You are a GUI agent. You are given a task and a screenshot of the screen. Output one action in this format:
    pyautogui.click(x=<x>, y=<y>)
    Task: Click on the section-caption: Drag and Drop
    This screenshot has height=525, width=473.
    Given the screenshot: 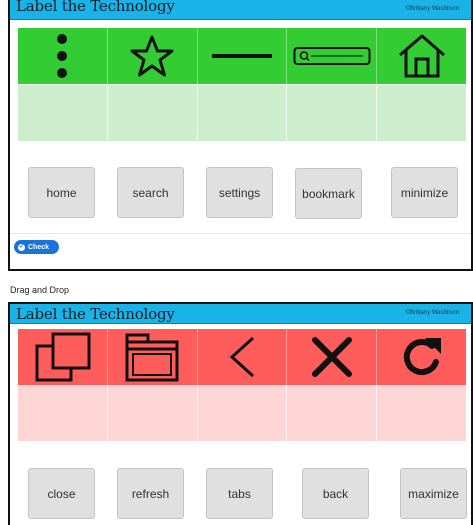 What is the action you would take?
    pyautogui.click(x=40, y=290)
    